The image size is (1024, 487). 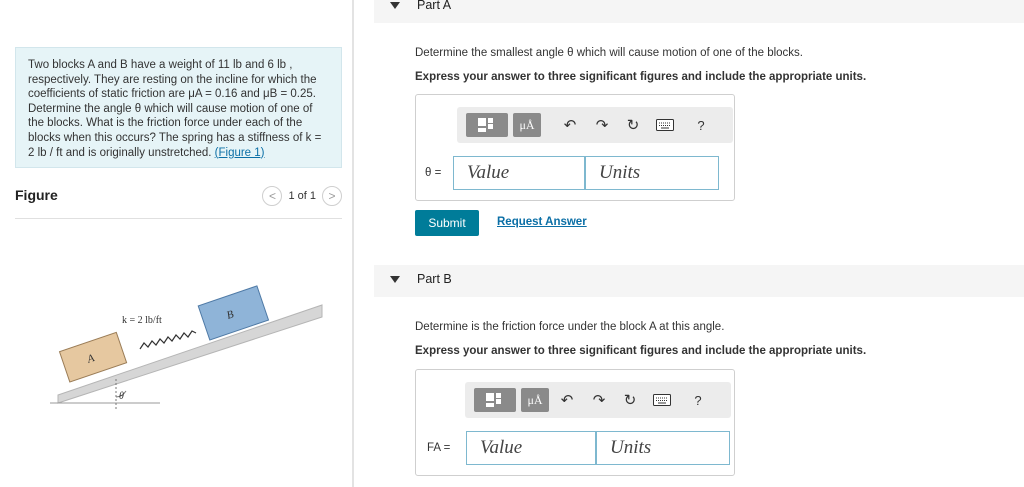 I want to click on part-a-header: Part A, so click(x=699, y=11).